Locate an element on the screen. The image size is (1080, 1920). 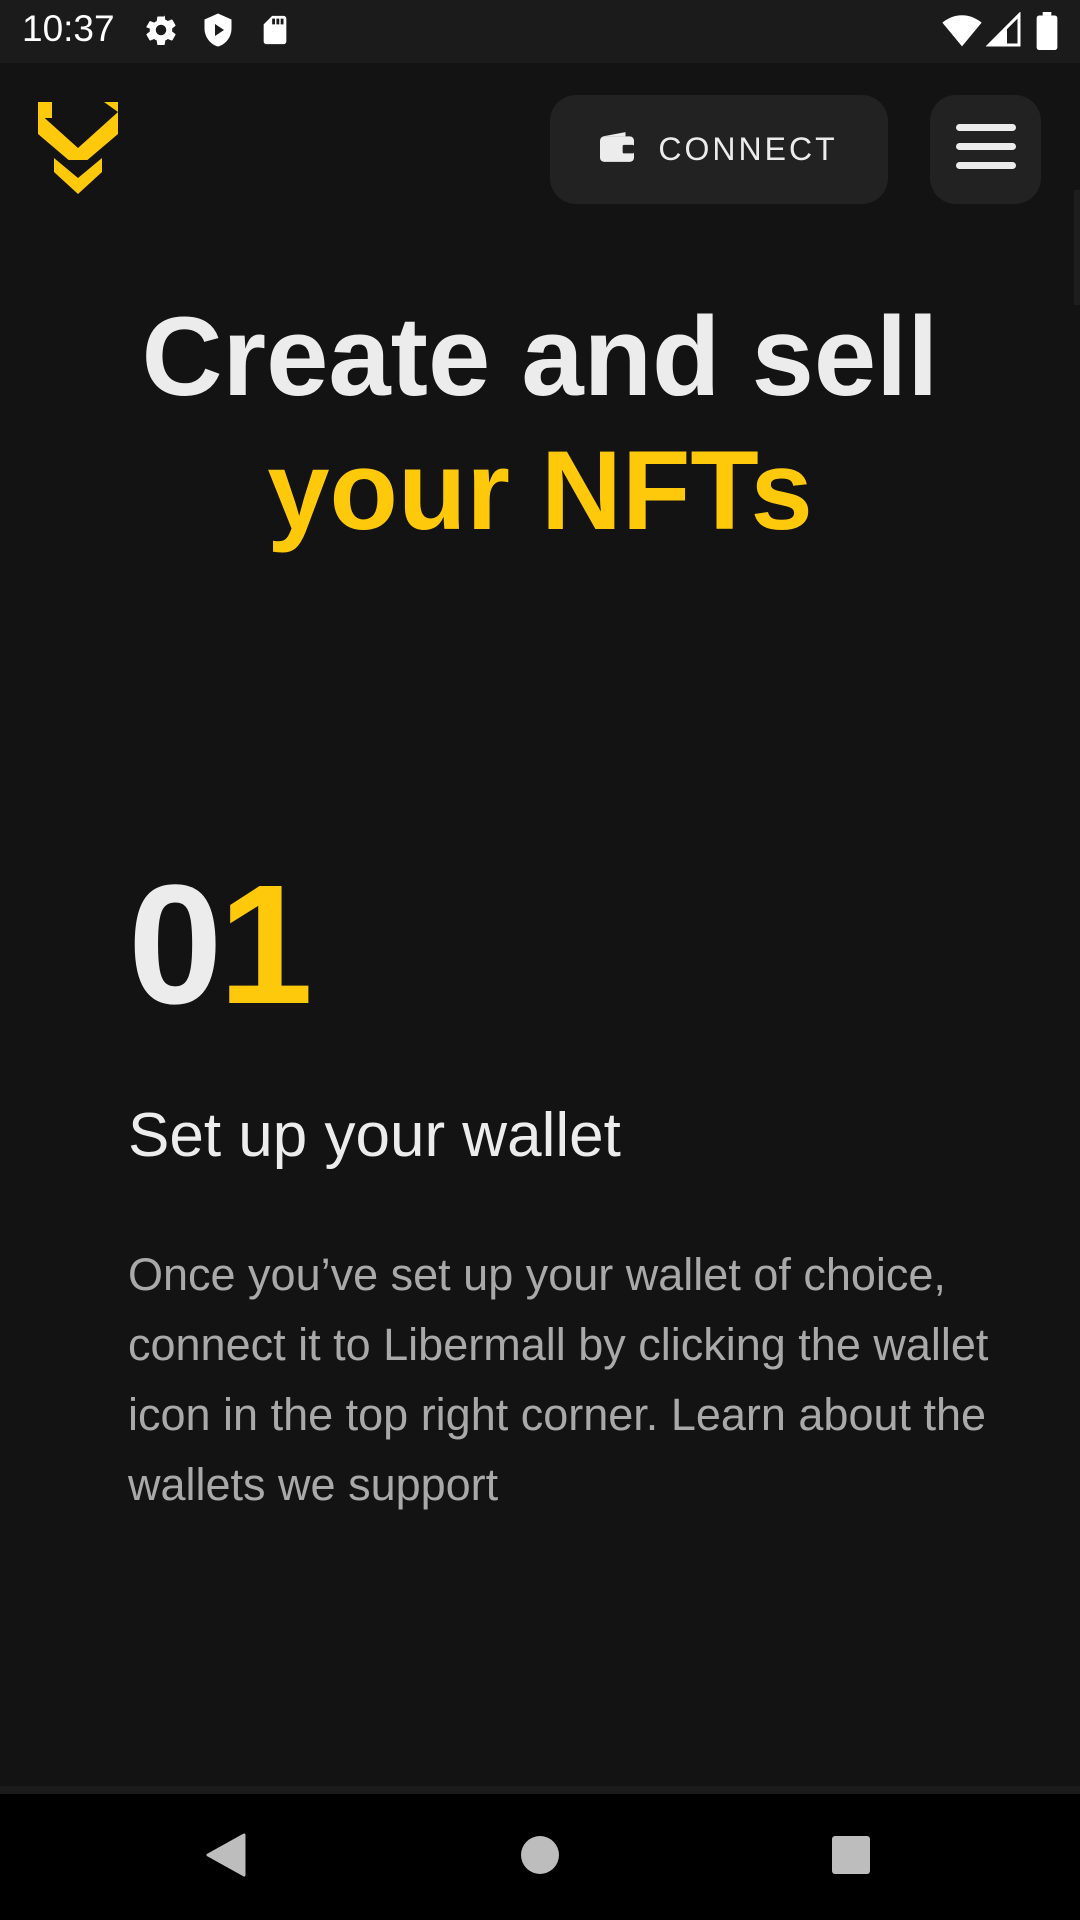
battery-icon is located at coordinates (1047, 33).